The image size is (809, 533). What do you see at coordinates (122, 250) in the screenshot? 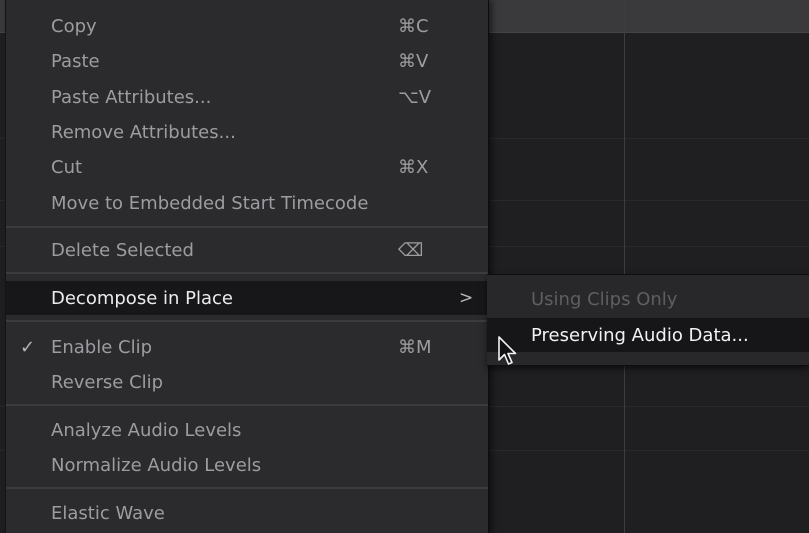
I see `menu-item-label: Delete Selected` at bounding box center [122, 250].